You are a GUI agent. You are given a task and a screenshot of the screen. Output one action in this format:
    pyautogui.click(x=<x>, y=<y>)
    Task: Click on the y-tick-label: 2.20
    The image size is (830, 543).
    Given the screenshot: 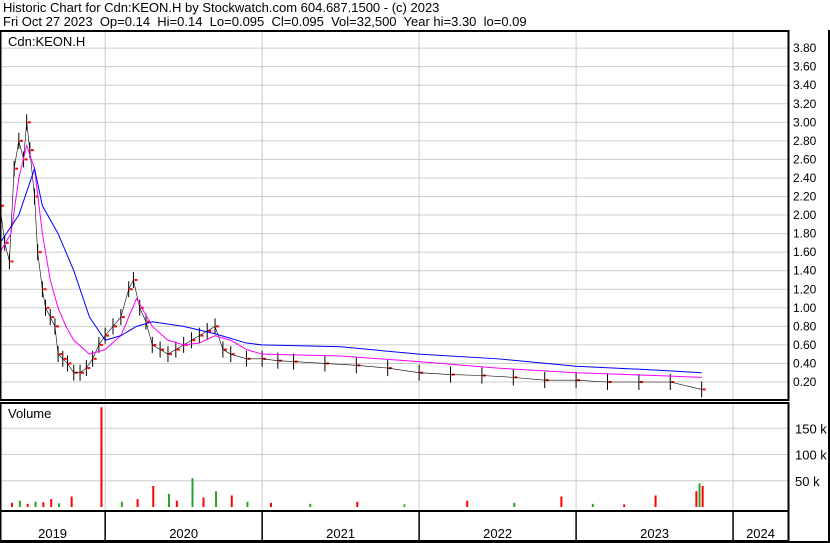 What is the action you would take?
    pyautogui.click(x=805, y=197)
    